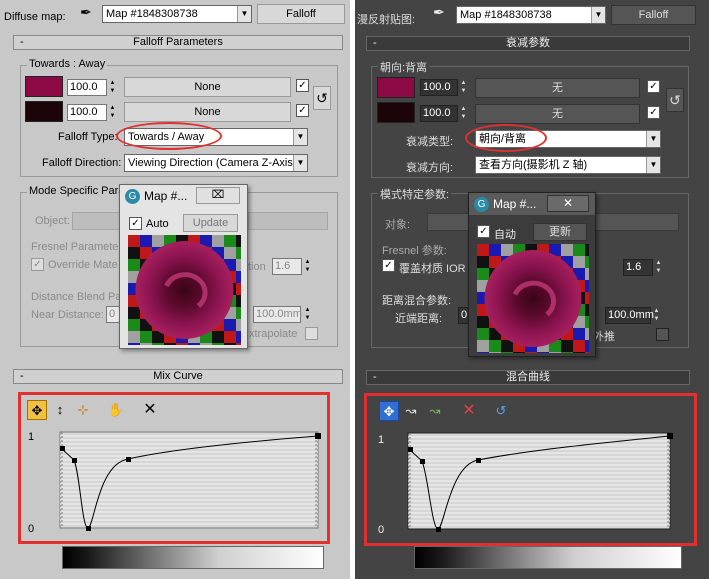 This screenshot has height=579, width=709. Describe the element at coordinates (414, 251) in the screenshot. I see `fresnel-parameters-label: Fresnel 参数:` at that location.